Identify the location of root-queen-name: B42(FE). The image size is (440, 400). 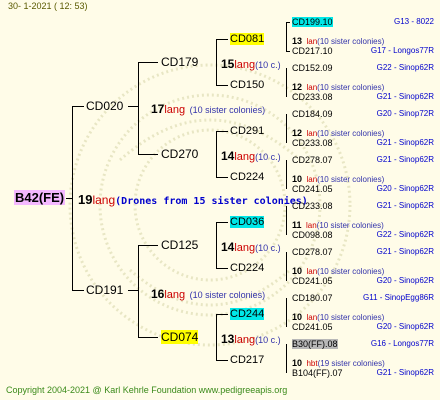
(40, 197).